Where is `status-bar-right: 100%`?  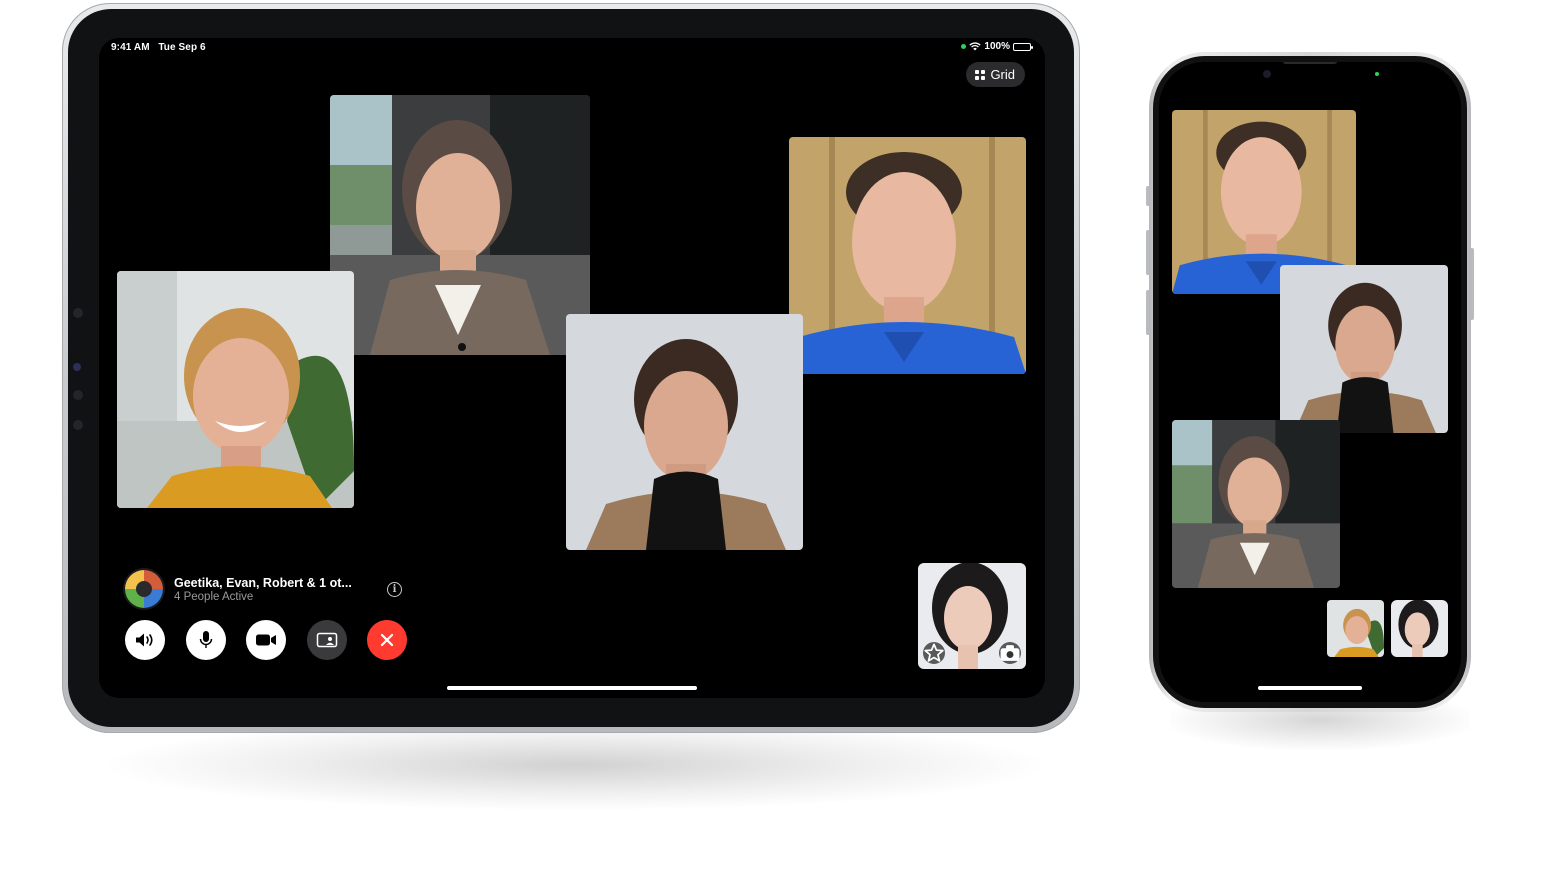 status-bar-right: 100% is located at coordinates (997, 46).